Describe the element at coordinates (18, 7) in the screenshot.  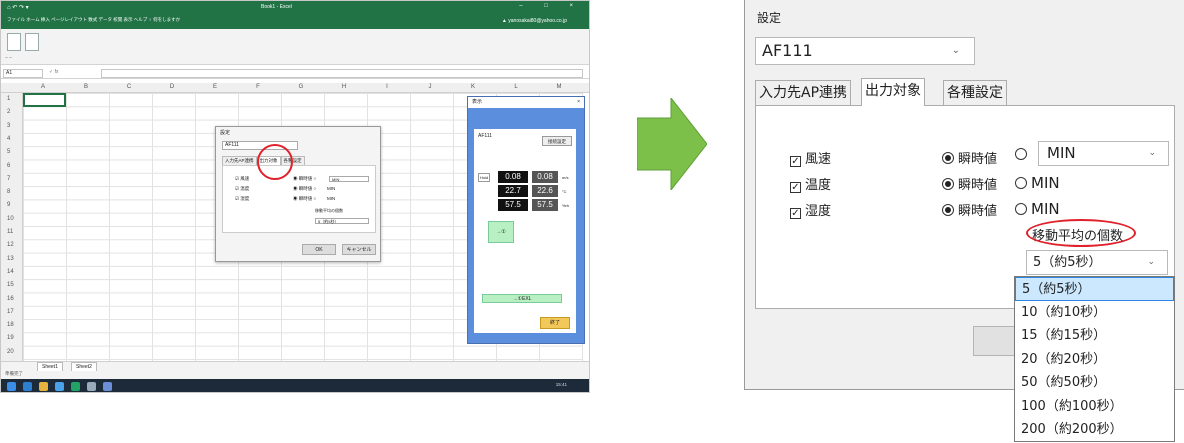
I see `quick-access-icons: ⌂ ↶ ↷ ▾` at that location.